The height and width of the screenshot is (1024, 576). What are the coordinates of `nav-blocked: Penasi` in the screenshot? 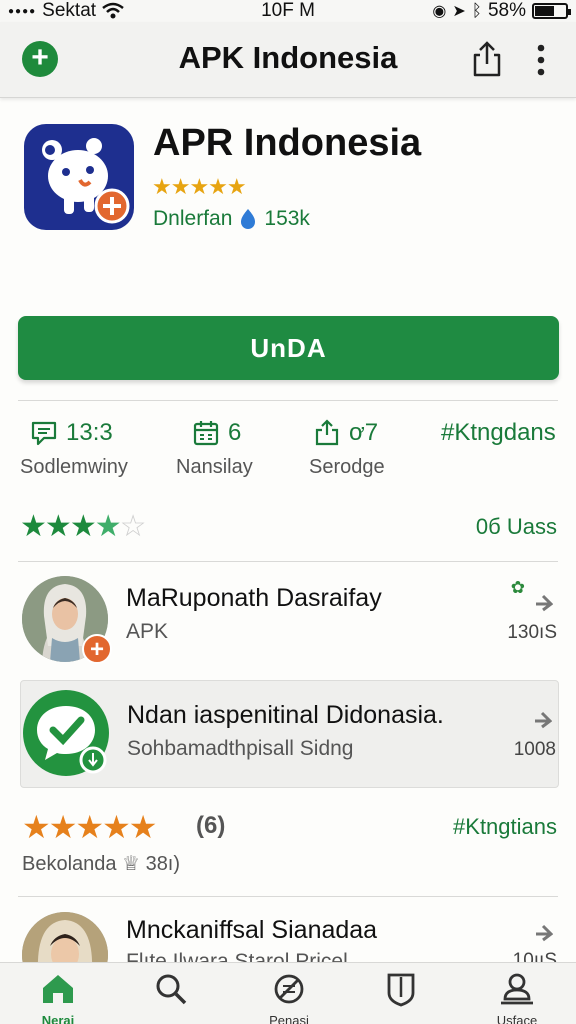 It's located at (289, 997).